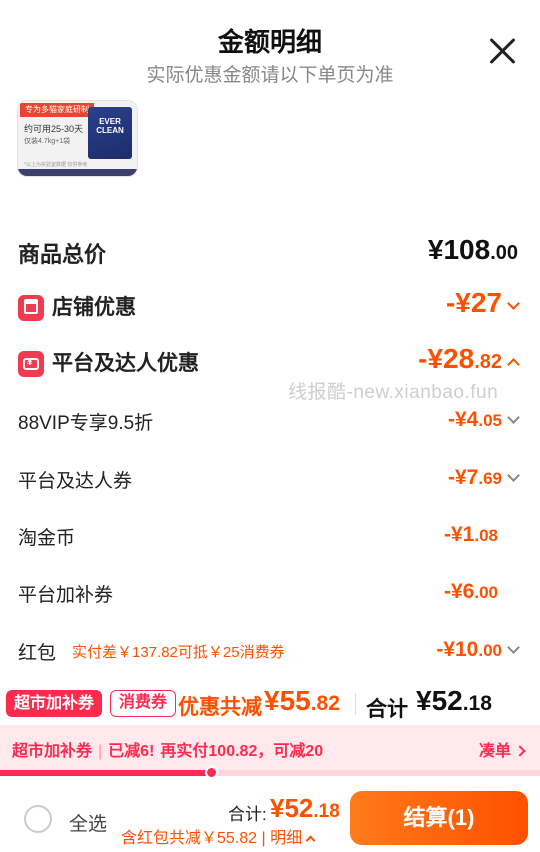  Describe the element at coordinates (220, 707) in the screenshot. I see `savings-label: 优惠共减` at that location.